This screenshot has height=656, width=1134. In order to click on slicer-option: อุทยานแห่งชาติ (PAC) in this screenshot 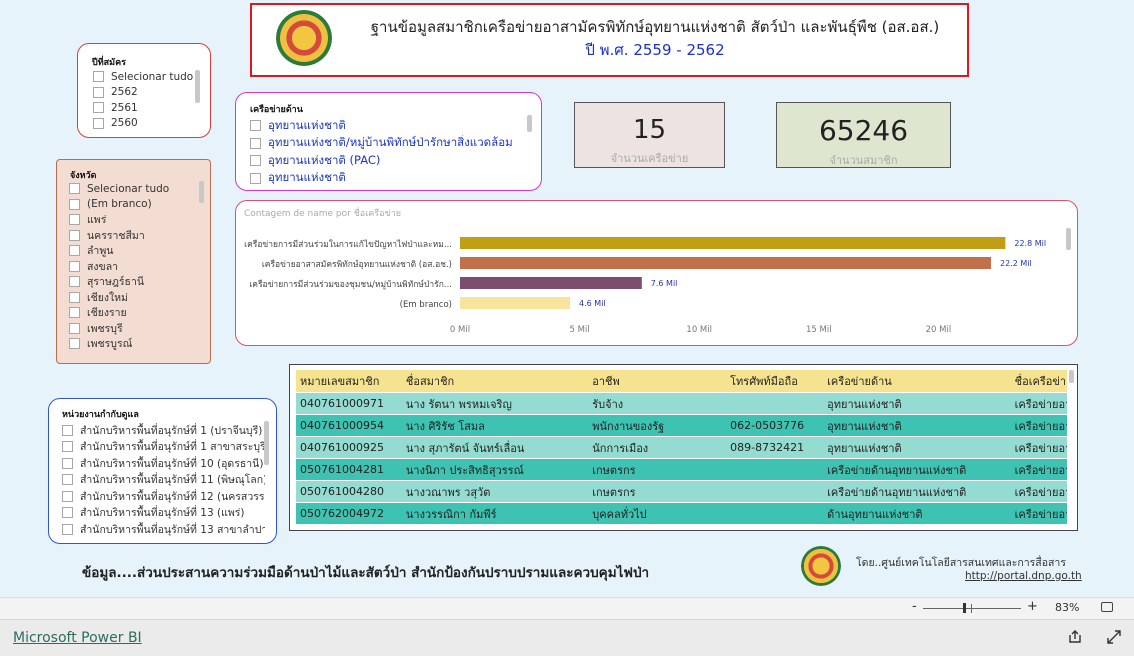, I will do `click(392, 161)`.